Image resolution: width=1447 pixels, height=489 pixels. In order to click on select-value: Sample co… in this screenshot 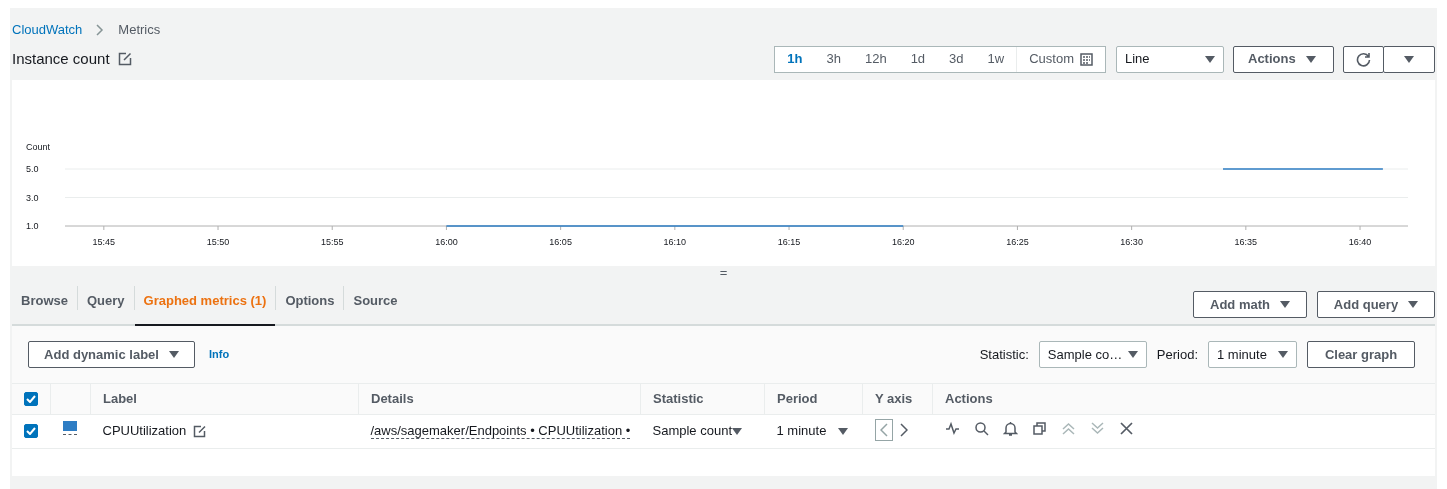, I will do `click(1085, 354)`.